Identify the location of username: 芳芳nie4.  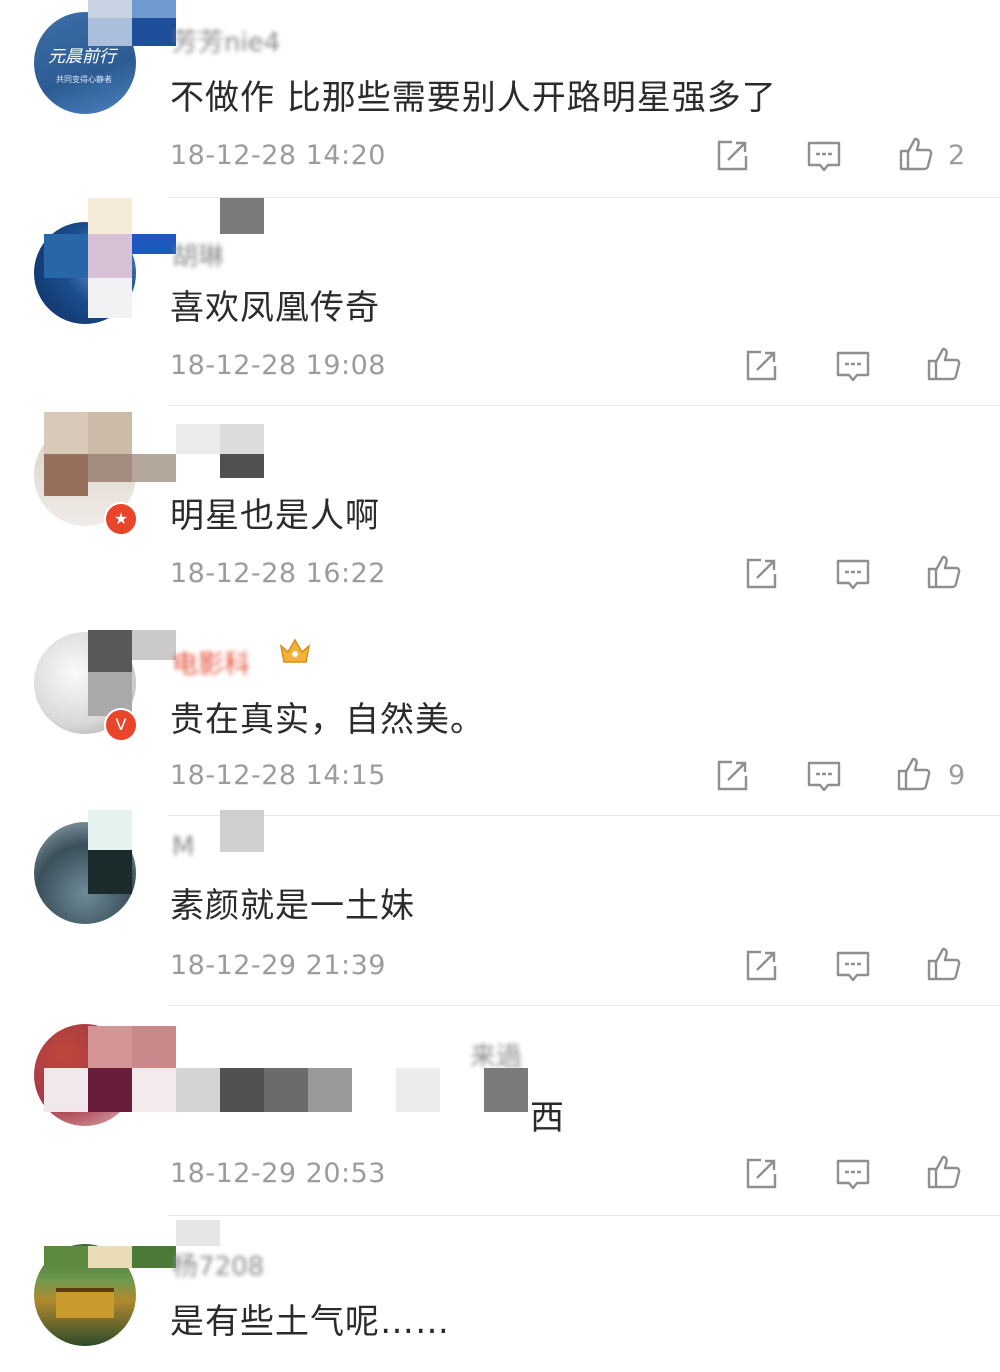
(226, 40).